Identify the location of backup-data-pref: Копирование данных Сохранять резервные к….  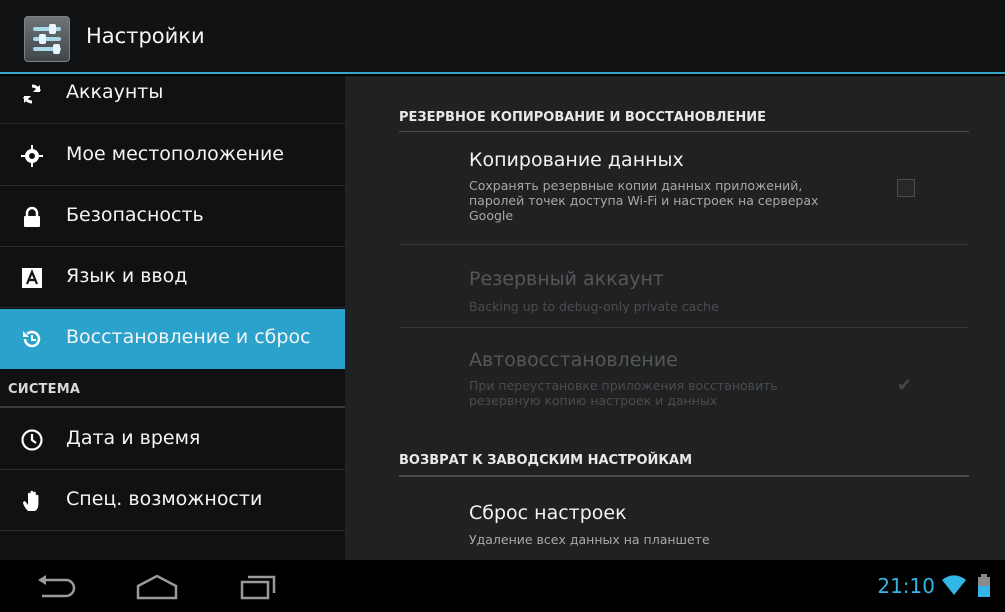
(684, 189).